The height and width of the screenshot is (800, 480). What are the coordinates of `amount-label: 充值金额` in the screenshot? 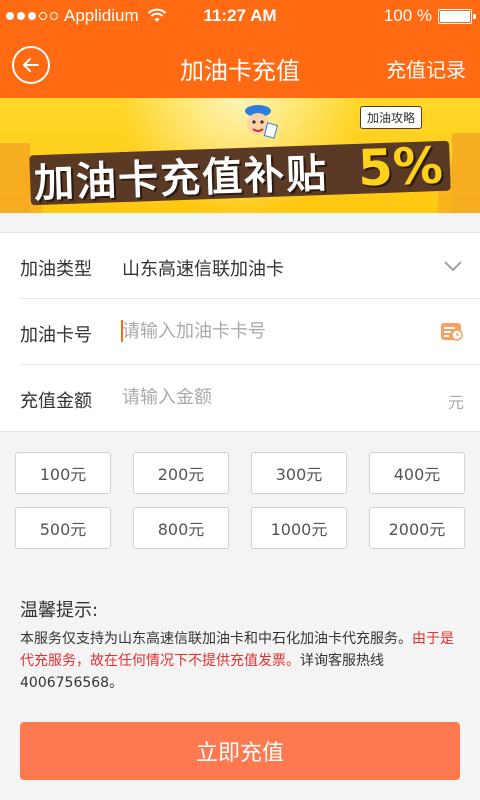 It's located at (56, 401).